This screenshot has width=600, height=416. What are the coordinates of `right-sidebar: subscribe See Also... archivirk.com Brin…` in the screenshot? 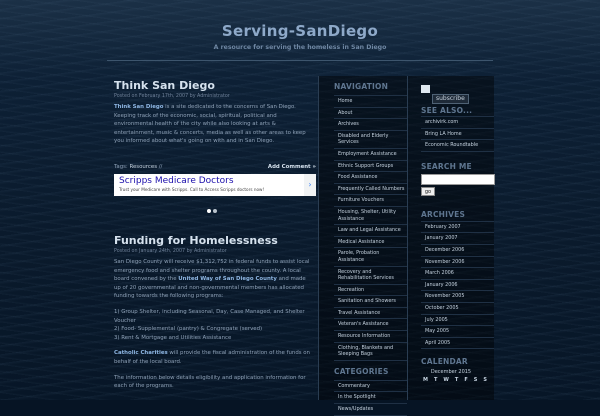 It's located at (451, 238).